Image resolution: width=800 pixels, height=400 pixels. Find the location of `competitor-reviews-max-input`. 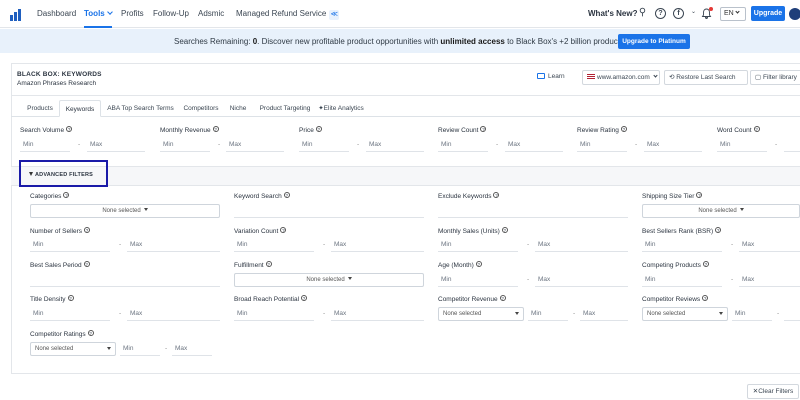

competitor-reviews-max-input is located at coordinates (792, 314).